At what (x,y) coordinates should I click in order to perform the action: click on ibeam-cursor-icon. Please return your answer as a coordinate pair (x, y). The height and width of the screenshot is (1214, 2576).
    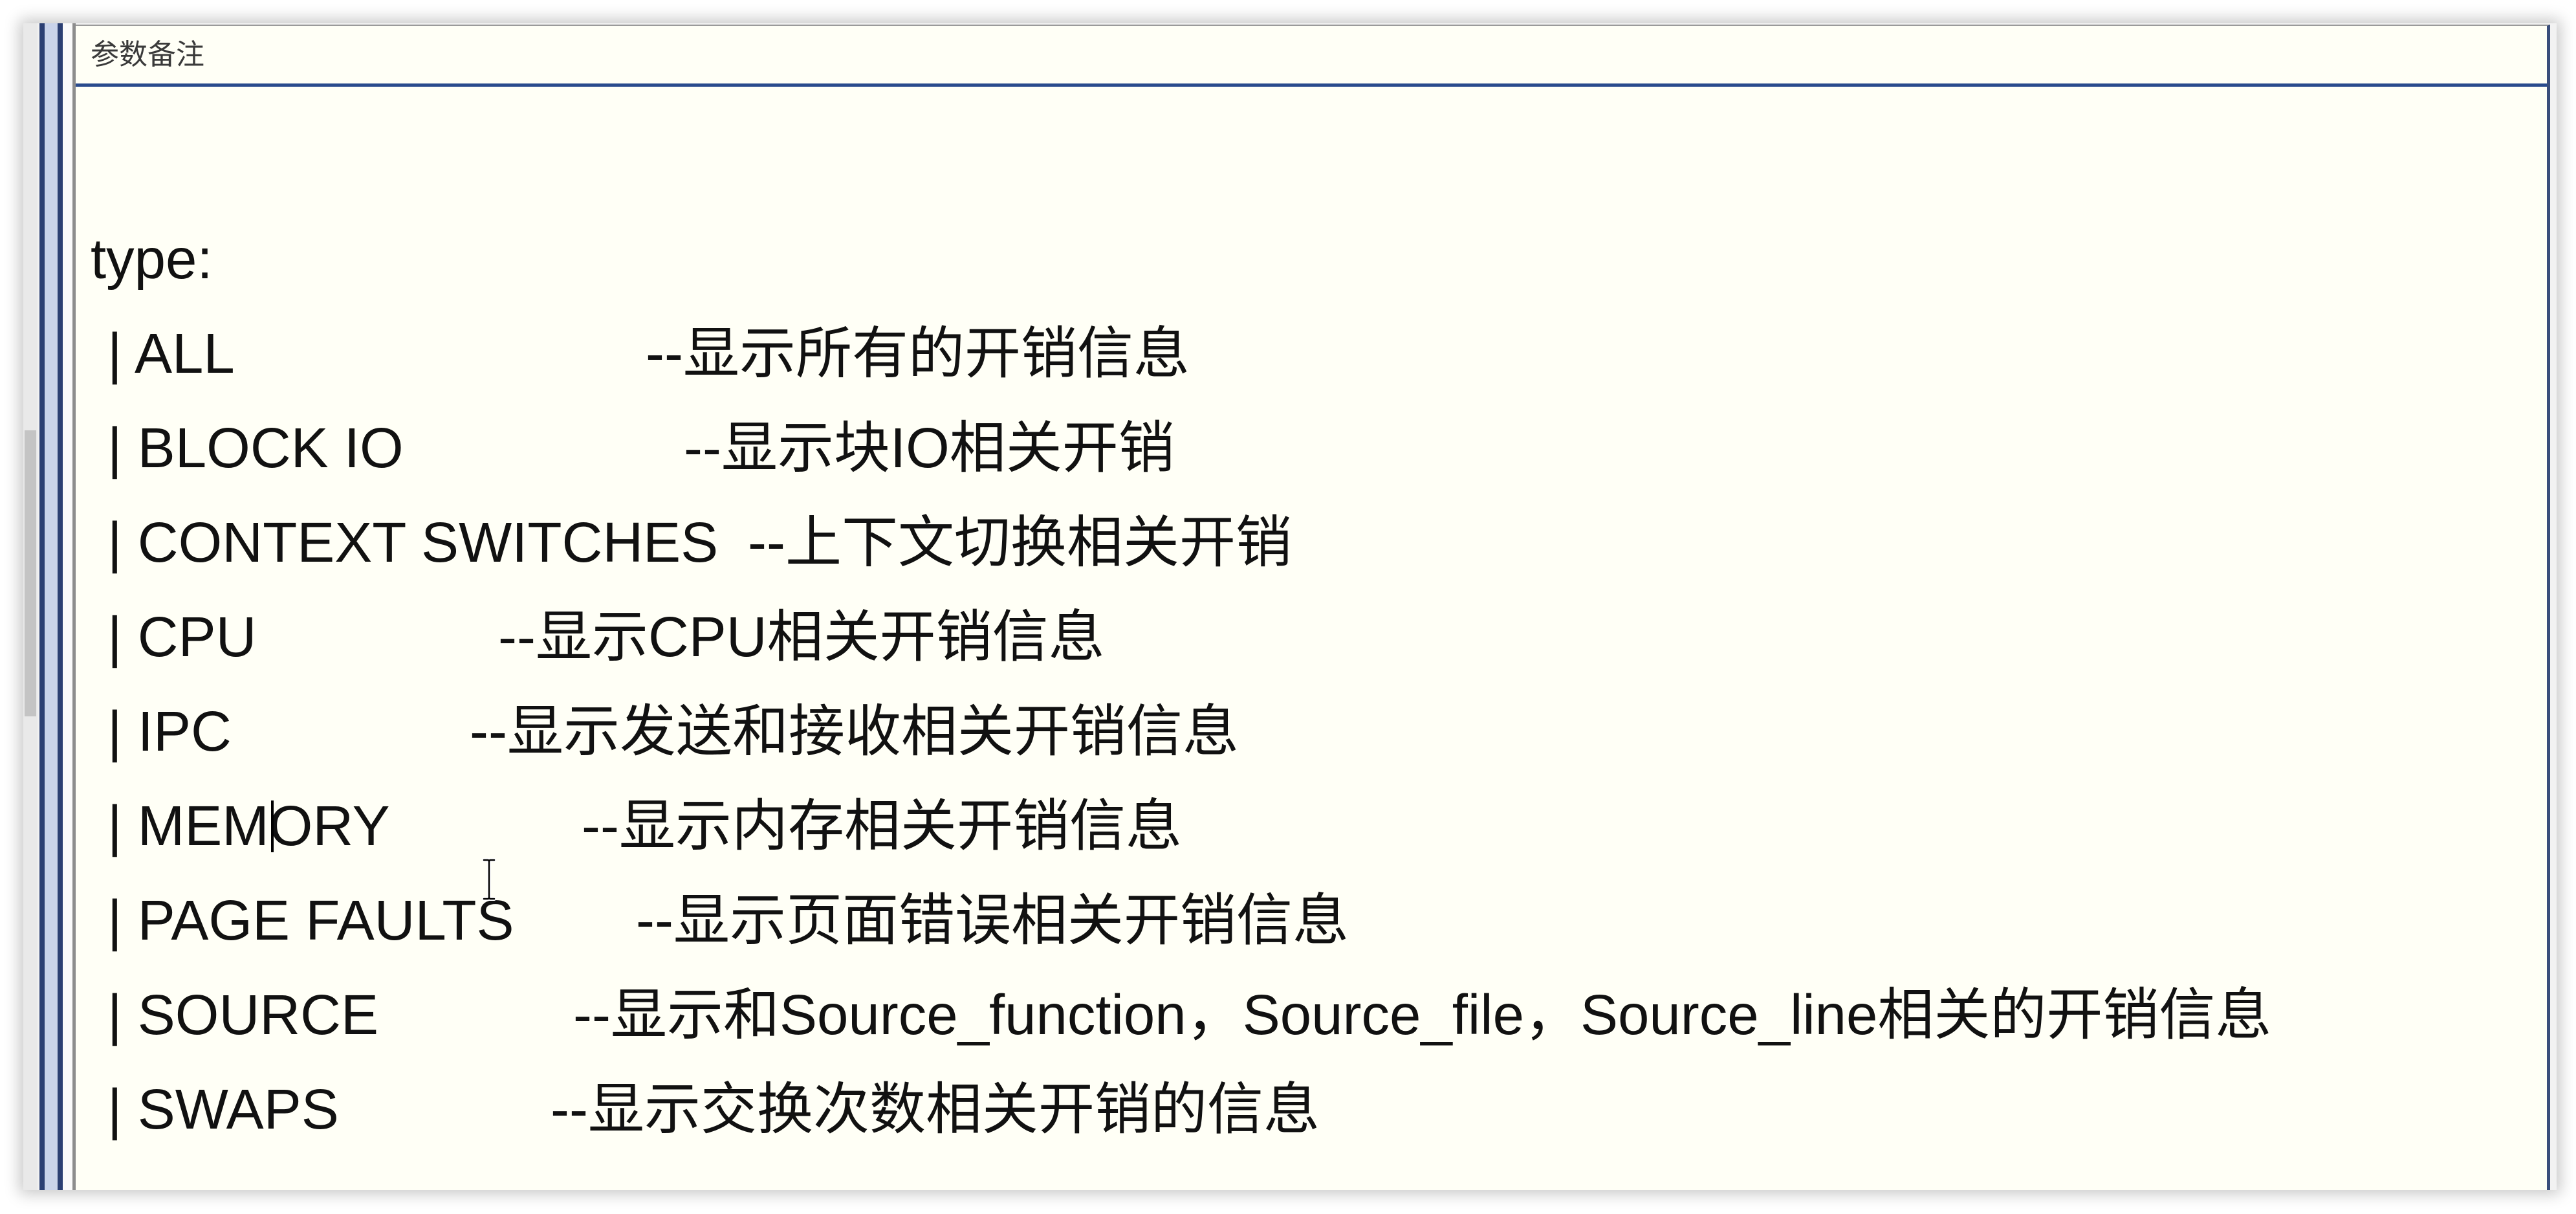
    Looking at the image, I should click on (489, 879).